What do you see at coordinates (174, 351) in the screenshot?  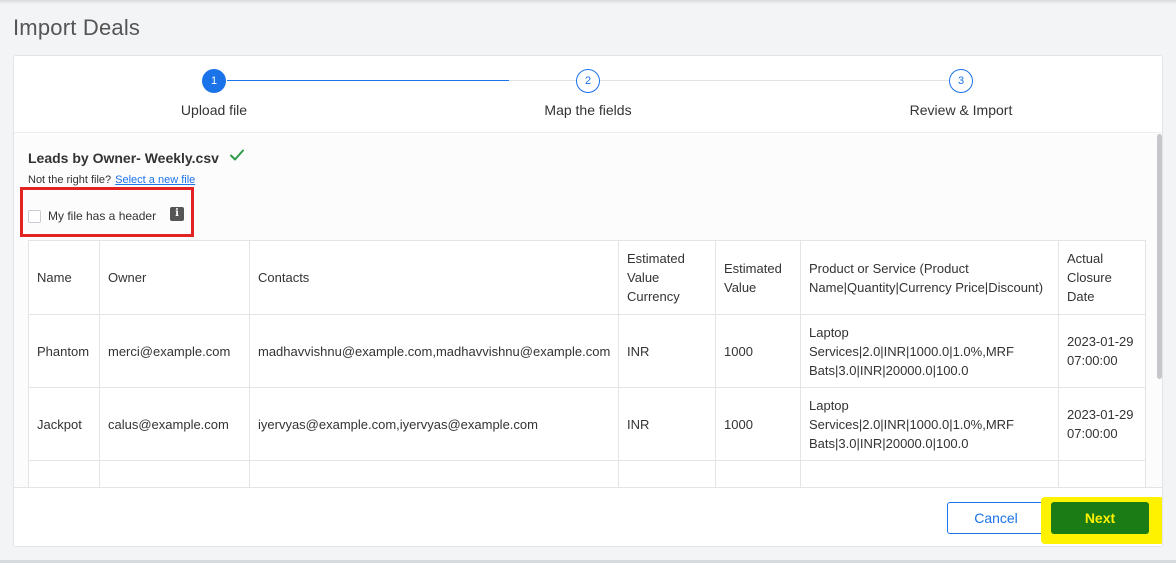 I see `table-cell: merci@example.com` at bounding box center [174, 351].